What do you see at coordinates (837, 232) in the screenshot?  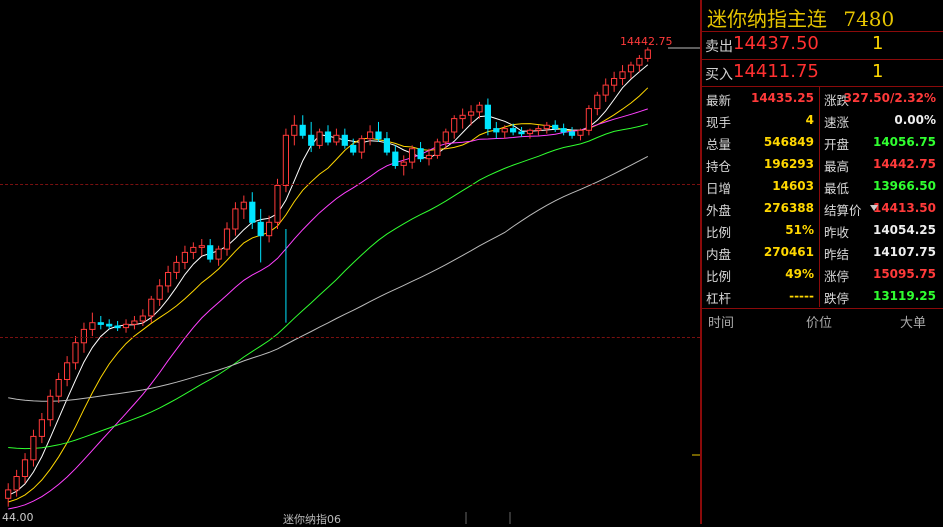 I see `stat-label: 昨收` at bounding box center [837, 232].